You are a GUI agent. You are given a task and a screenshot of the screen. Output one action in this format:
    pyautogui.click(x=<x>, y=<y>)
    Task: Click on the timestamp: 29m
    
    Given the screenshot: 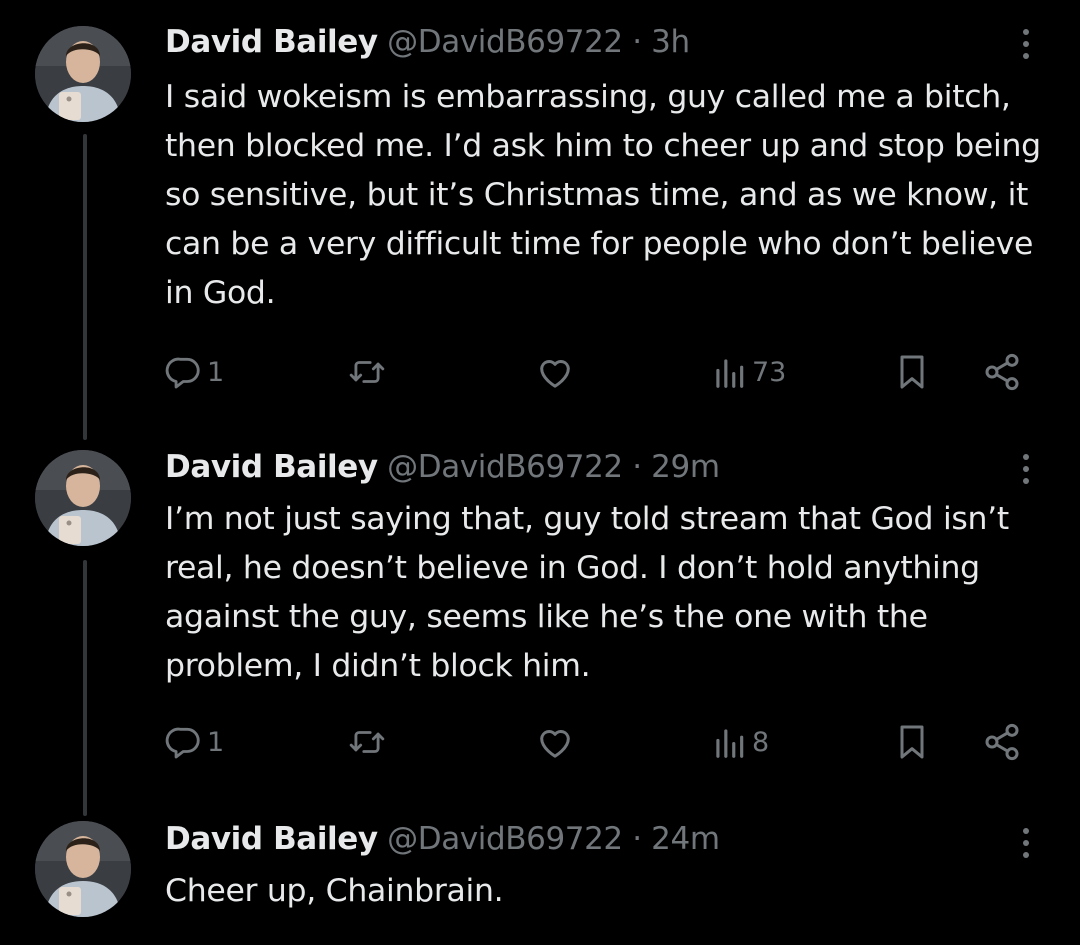 What is the action you would take?
    pyautogui.click(x=685, y=467)
    